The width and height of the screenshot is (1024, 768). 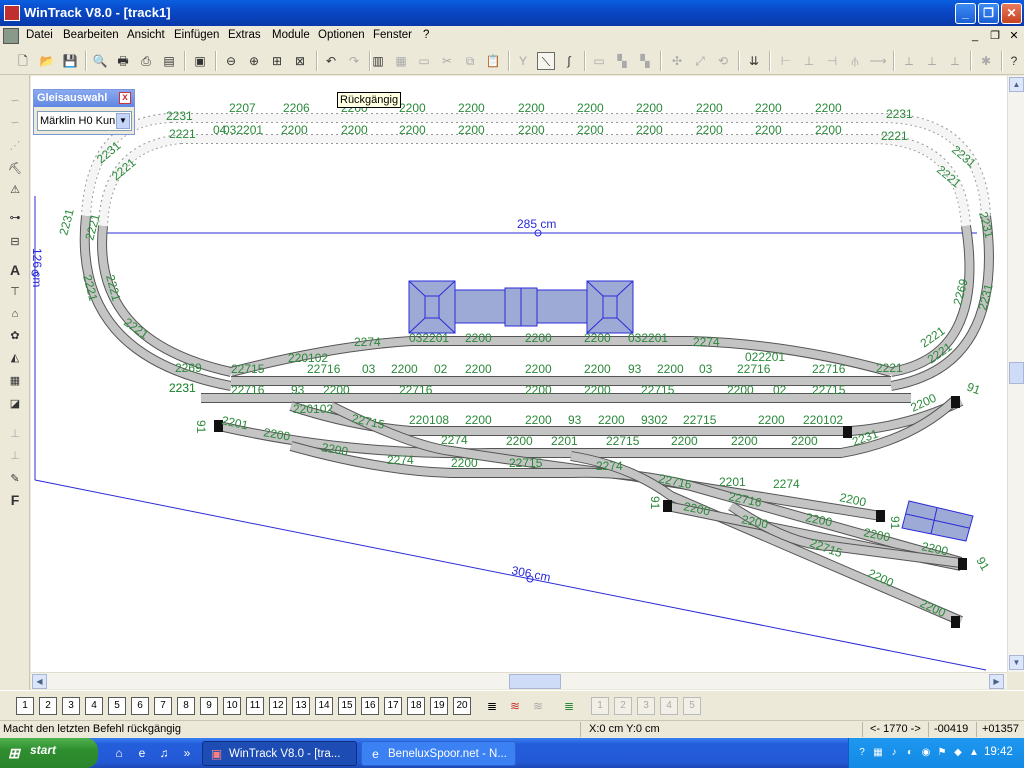 What do you see at coordinates (200, 61) in the screenshot?
I see `landscape-icon: ▣` at bounding box center [200, 61].